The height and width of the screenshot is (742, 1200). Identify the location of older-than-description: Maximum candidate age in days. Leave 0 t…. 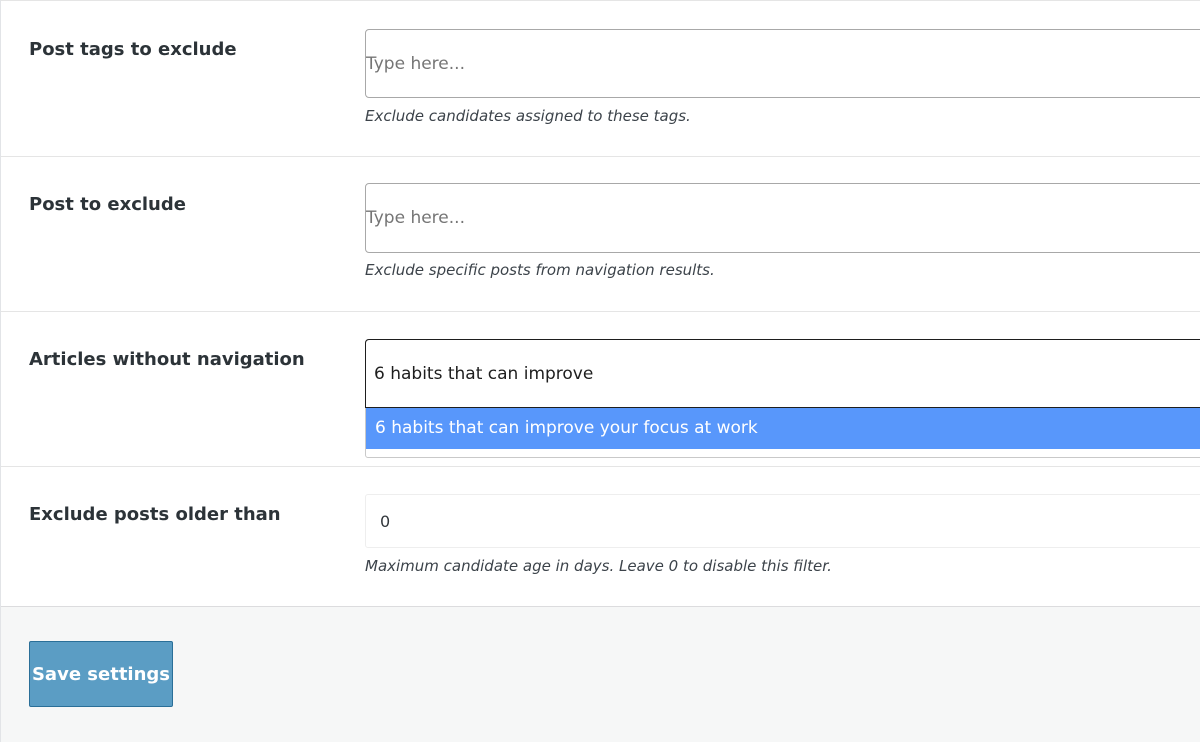
(598, 566).